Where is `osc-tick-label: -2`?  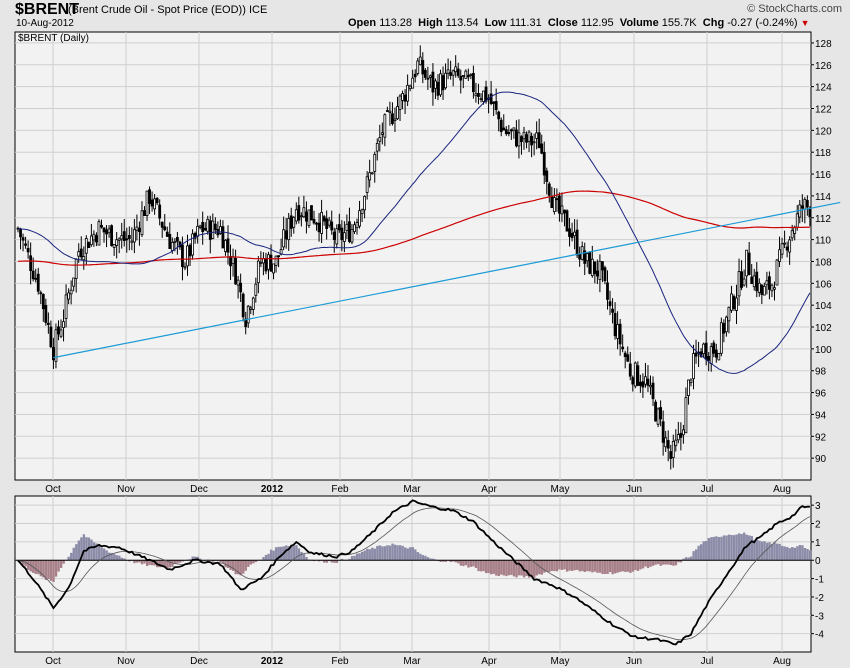
osc-tick-label: -2 is located at coordinates (819, 598).